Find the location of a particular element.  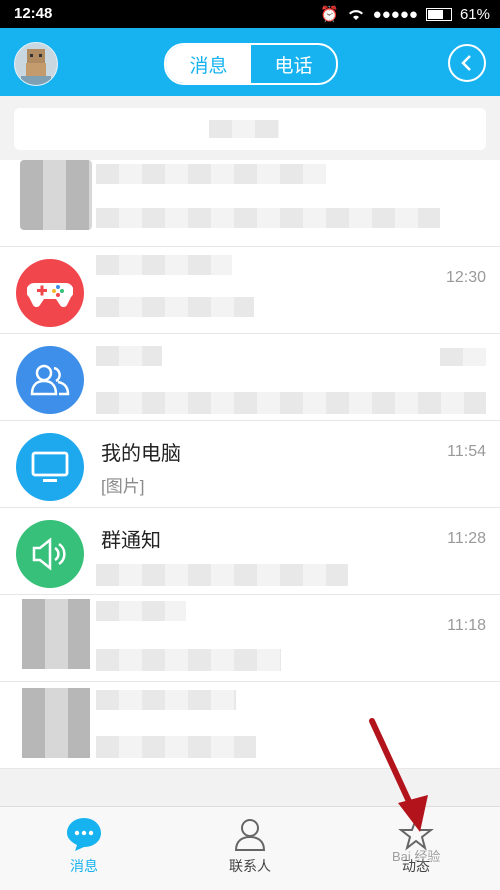

tab-bar-contacts: 联系人 is located at coordinates (250, 845).